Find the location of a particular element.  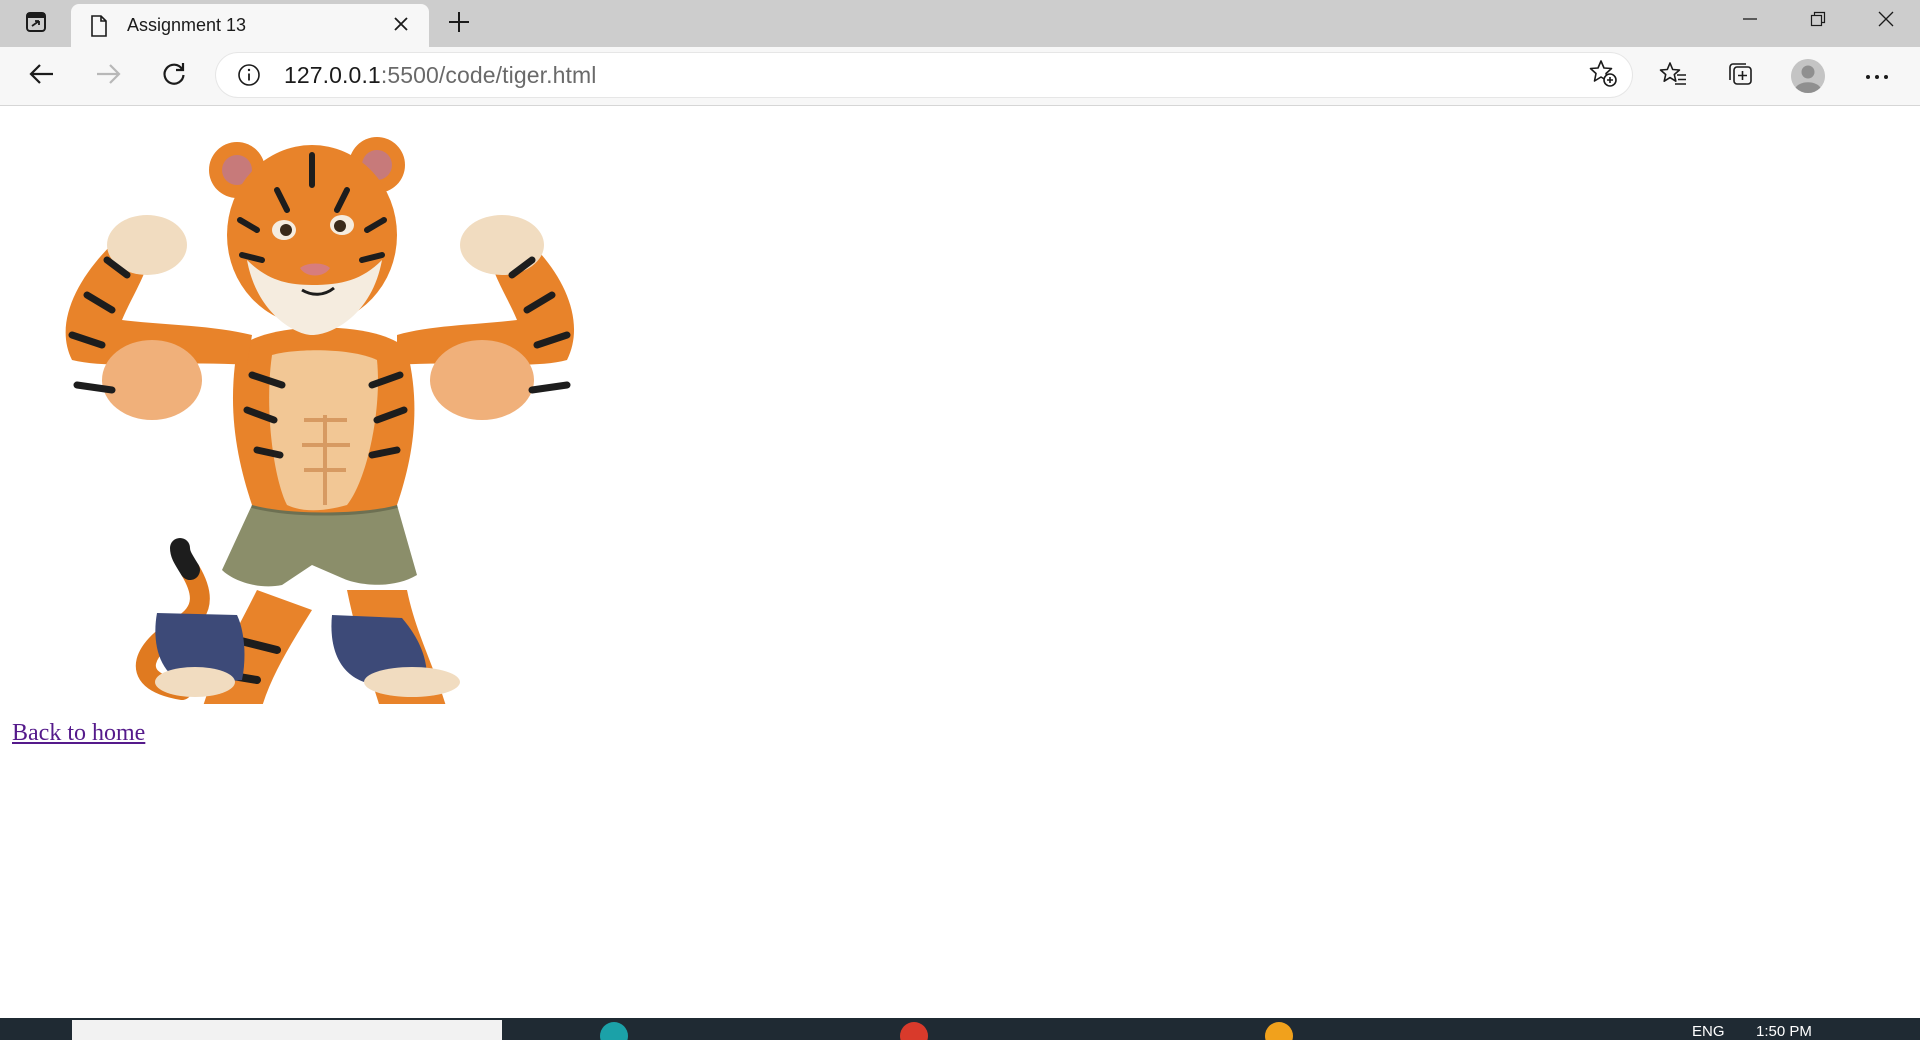

arrow-right-icon is located at coordinates (108, 76).